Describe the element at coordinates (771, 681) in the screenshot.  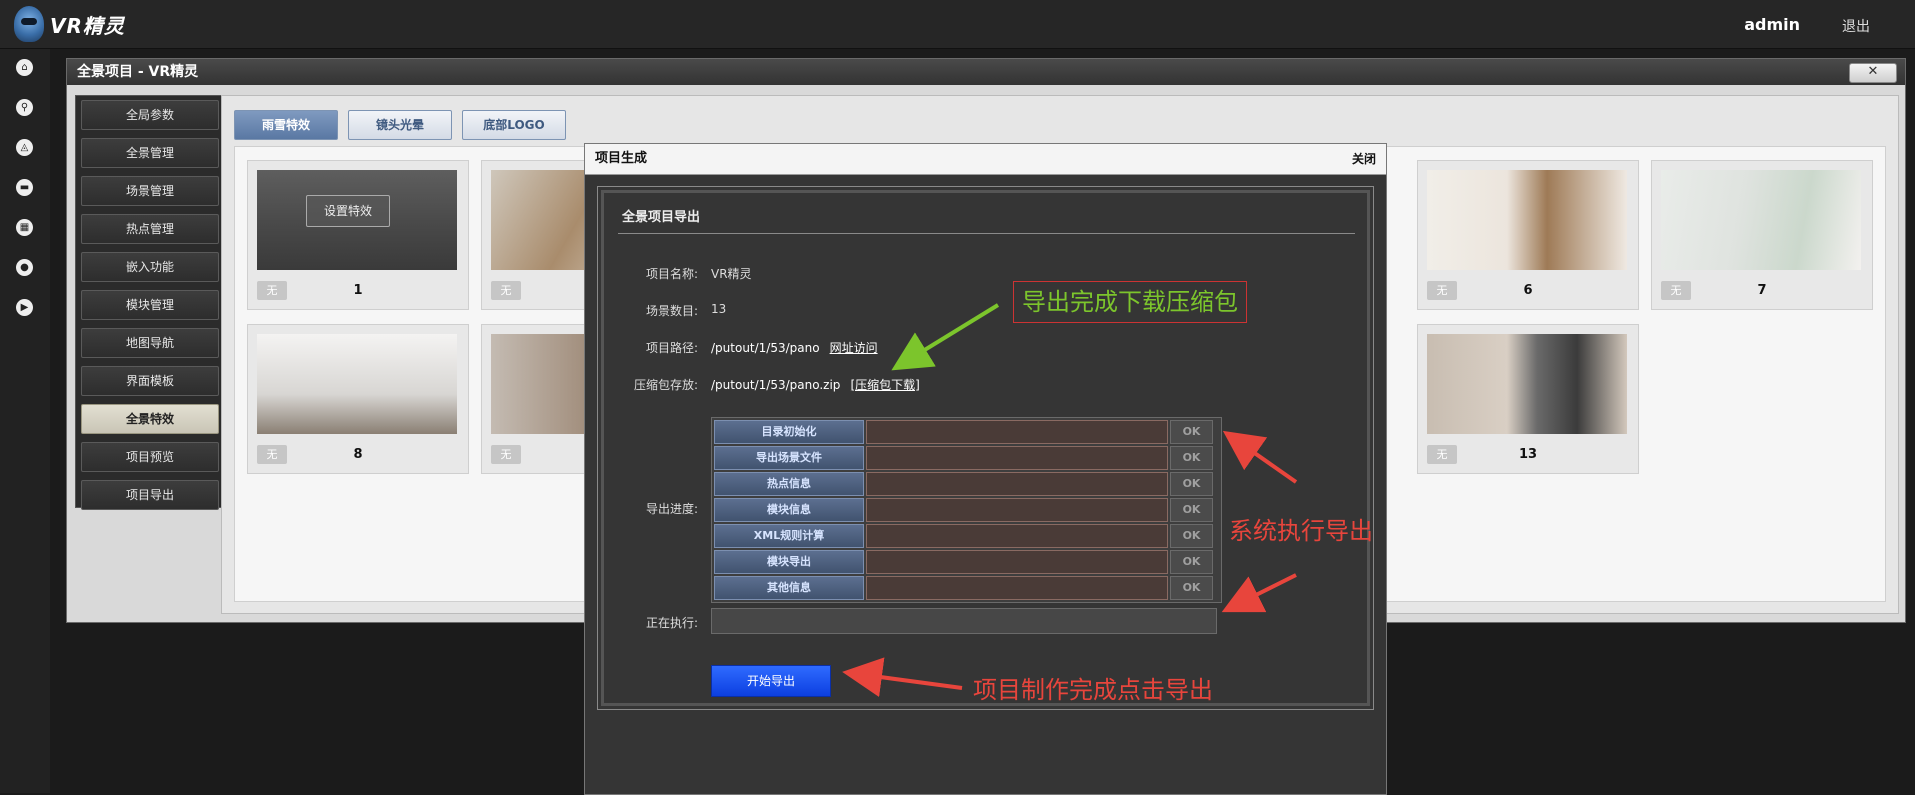
I see `start-export-button: 开始导出` at that location.